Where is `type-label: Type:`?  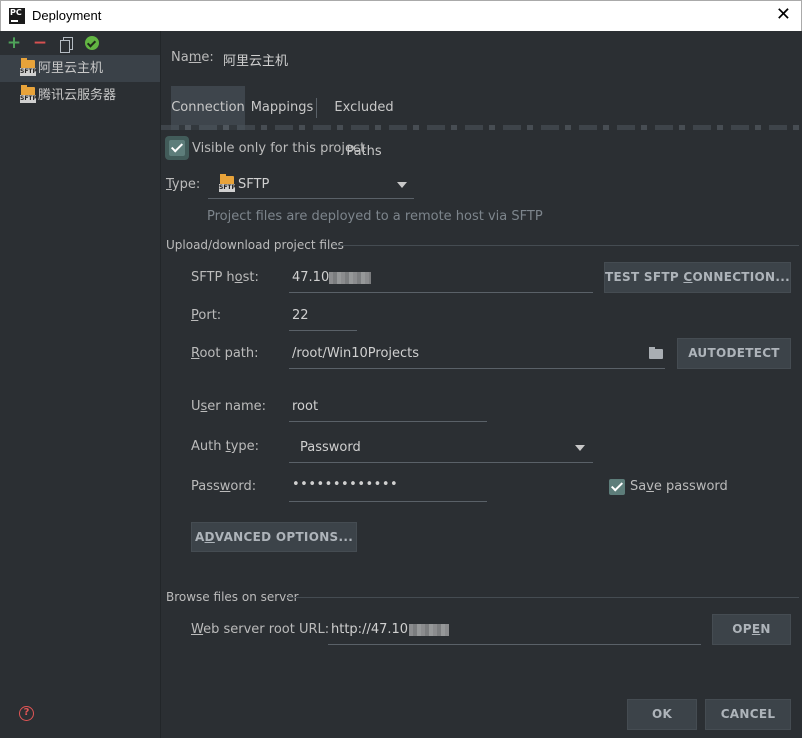
type-label: Type: is located at coordinates (183, 184).